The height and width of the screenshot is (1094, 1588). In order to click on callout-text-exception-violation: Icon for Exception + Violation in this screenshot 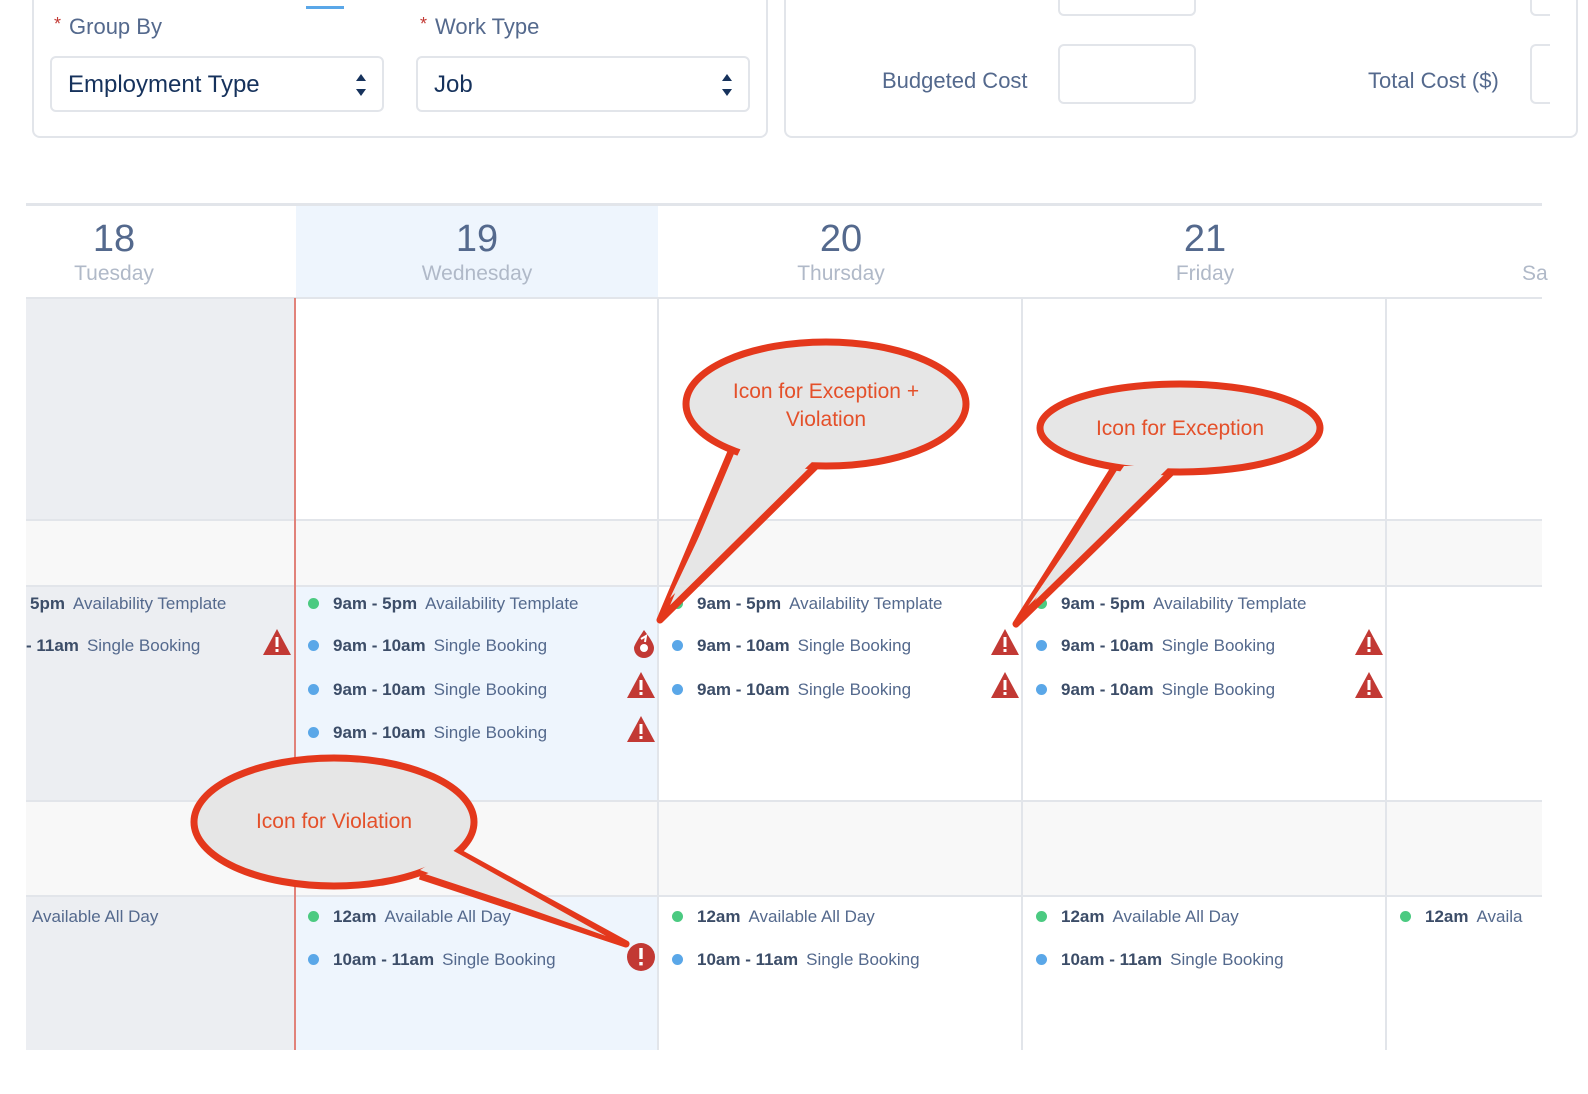, I will do `click(826, 405)`.